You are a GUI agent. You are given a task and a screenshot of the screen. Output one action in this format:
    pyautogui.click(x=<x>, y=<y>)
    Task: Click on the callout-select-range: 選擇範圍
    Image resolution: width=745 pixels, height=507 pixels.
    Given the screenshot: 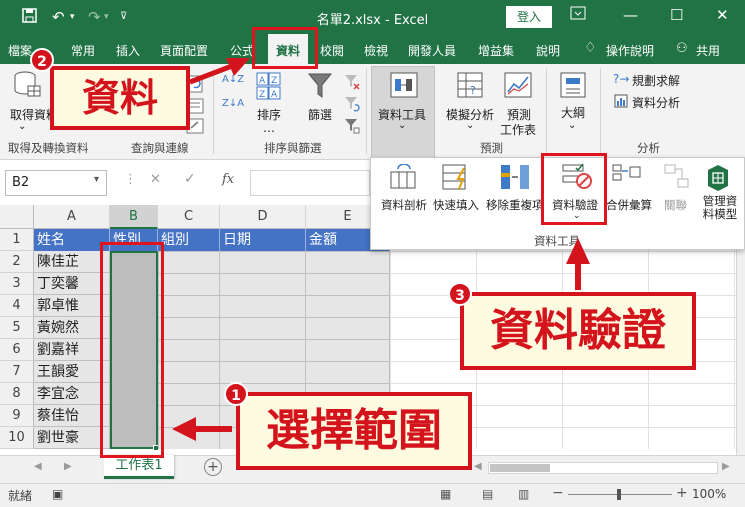 What is the action you would take?
    pyautogui.click(x=354, y=431)
    